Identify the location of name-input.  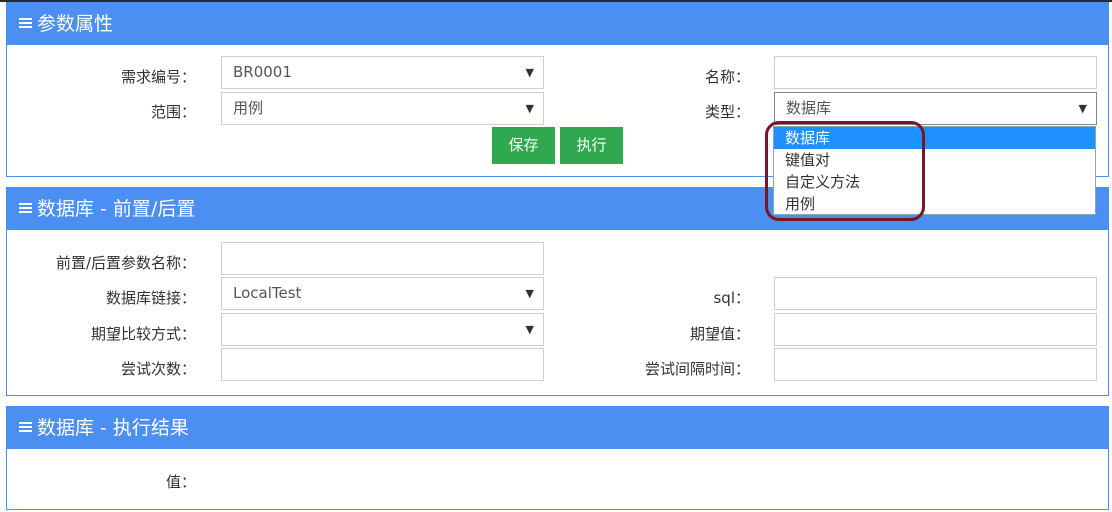
(935, 72).